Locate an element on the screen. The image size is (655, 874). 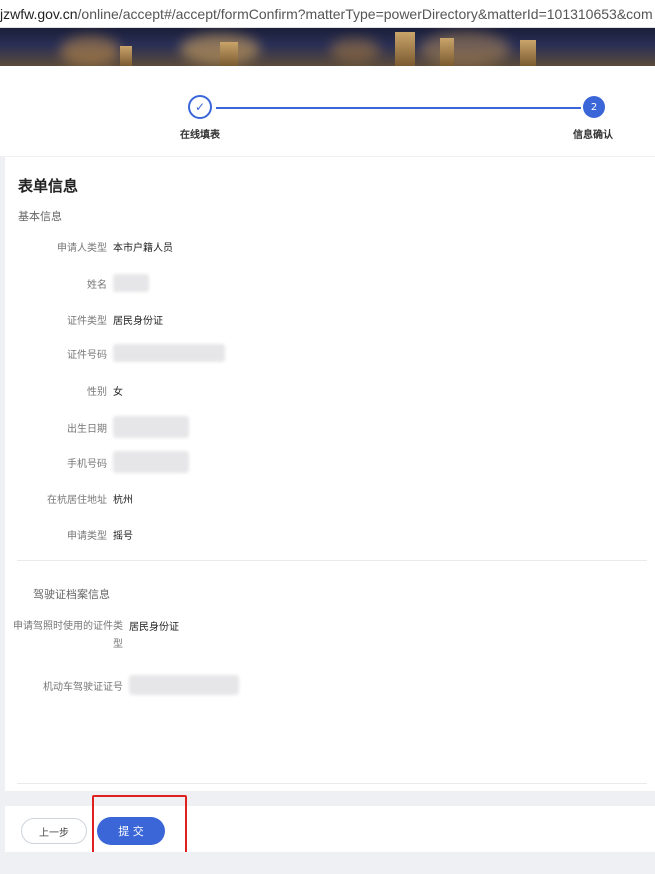
step-2-indicator: 2 is located at coordinates (594, 107).